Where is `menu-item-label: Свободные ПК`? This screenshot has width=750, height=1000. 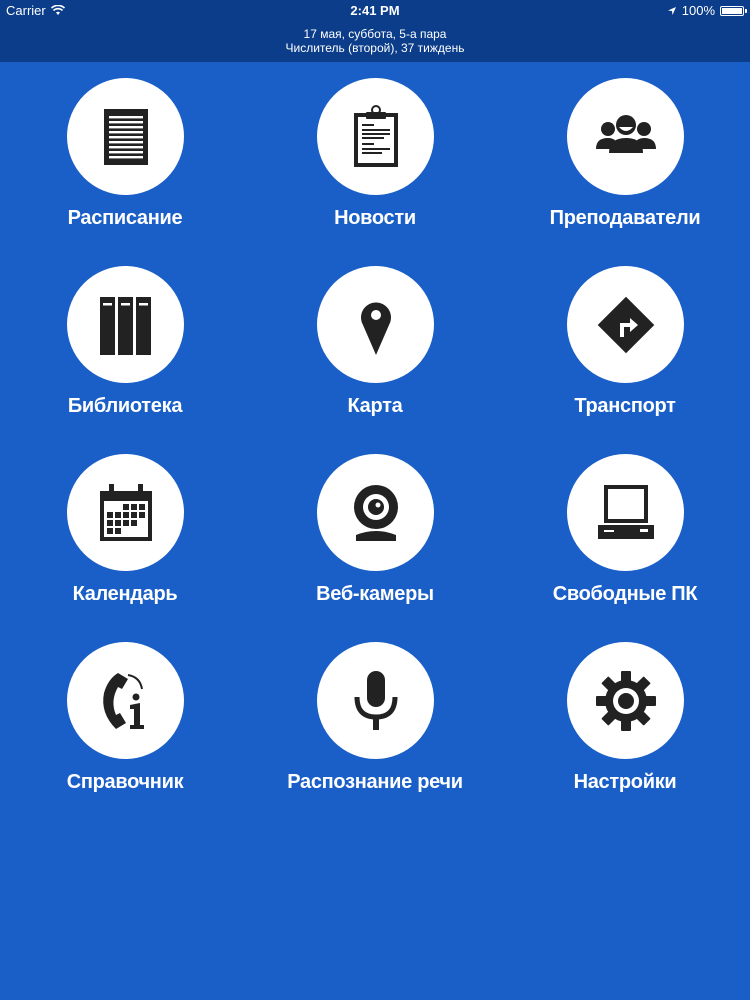 menu-item-label: Свободные ПК is located at coordinates (625, 594).